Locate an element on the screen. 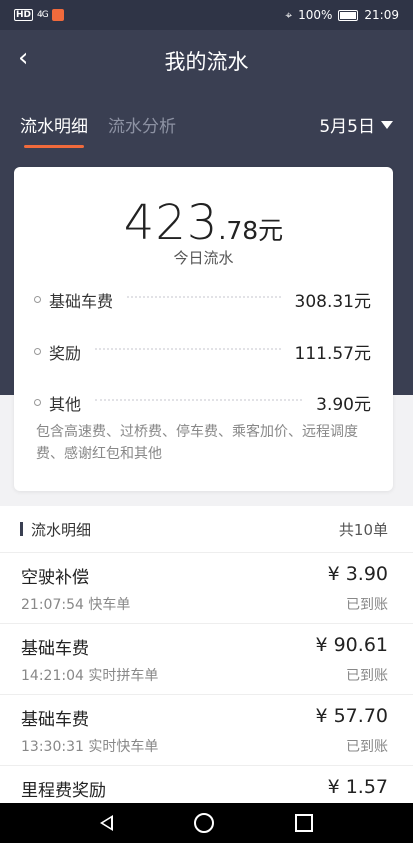  system-nav-bar is located at coordinates (206, 823).